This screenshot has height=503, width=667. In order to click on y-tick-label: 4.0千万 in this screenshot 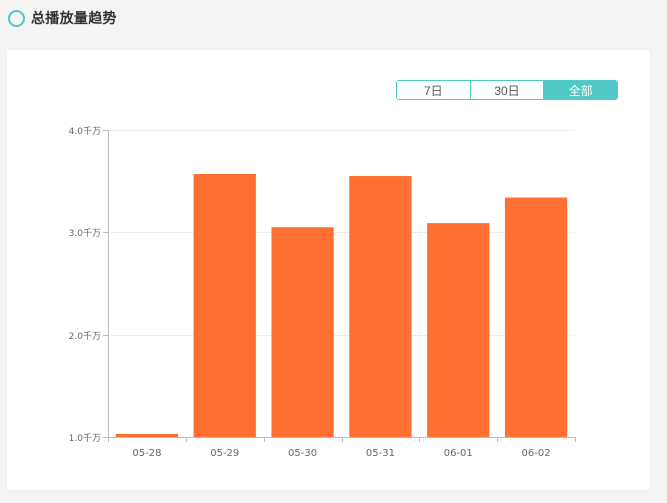, I will do `click(85, 131)`.